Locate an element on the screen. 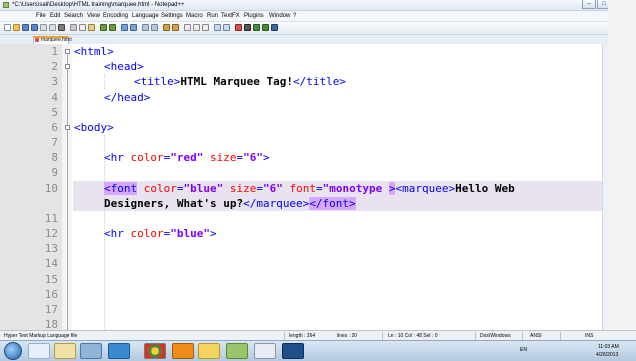  tag-token: <html> is located at coordinates (94, 51).